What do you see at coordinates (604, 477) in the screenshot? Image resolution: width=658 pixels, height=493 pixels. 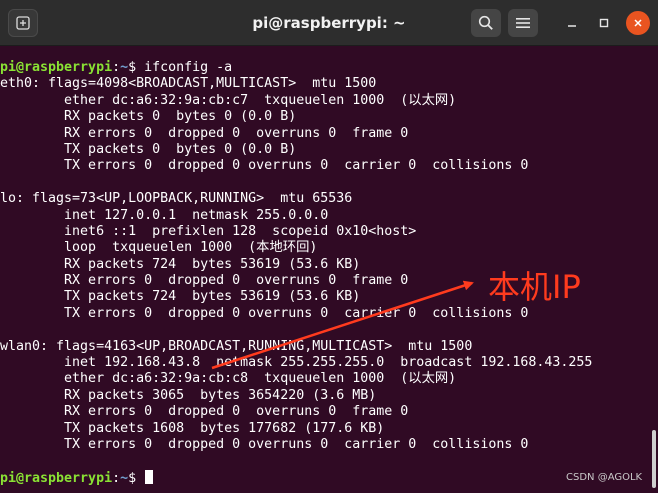 I see `watermark: CSDN @AGOLK` at bounding box center [604, 477].